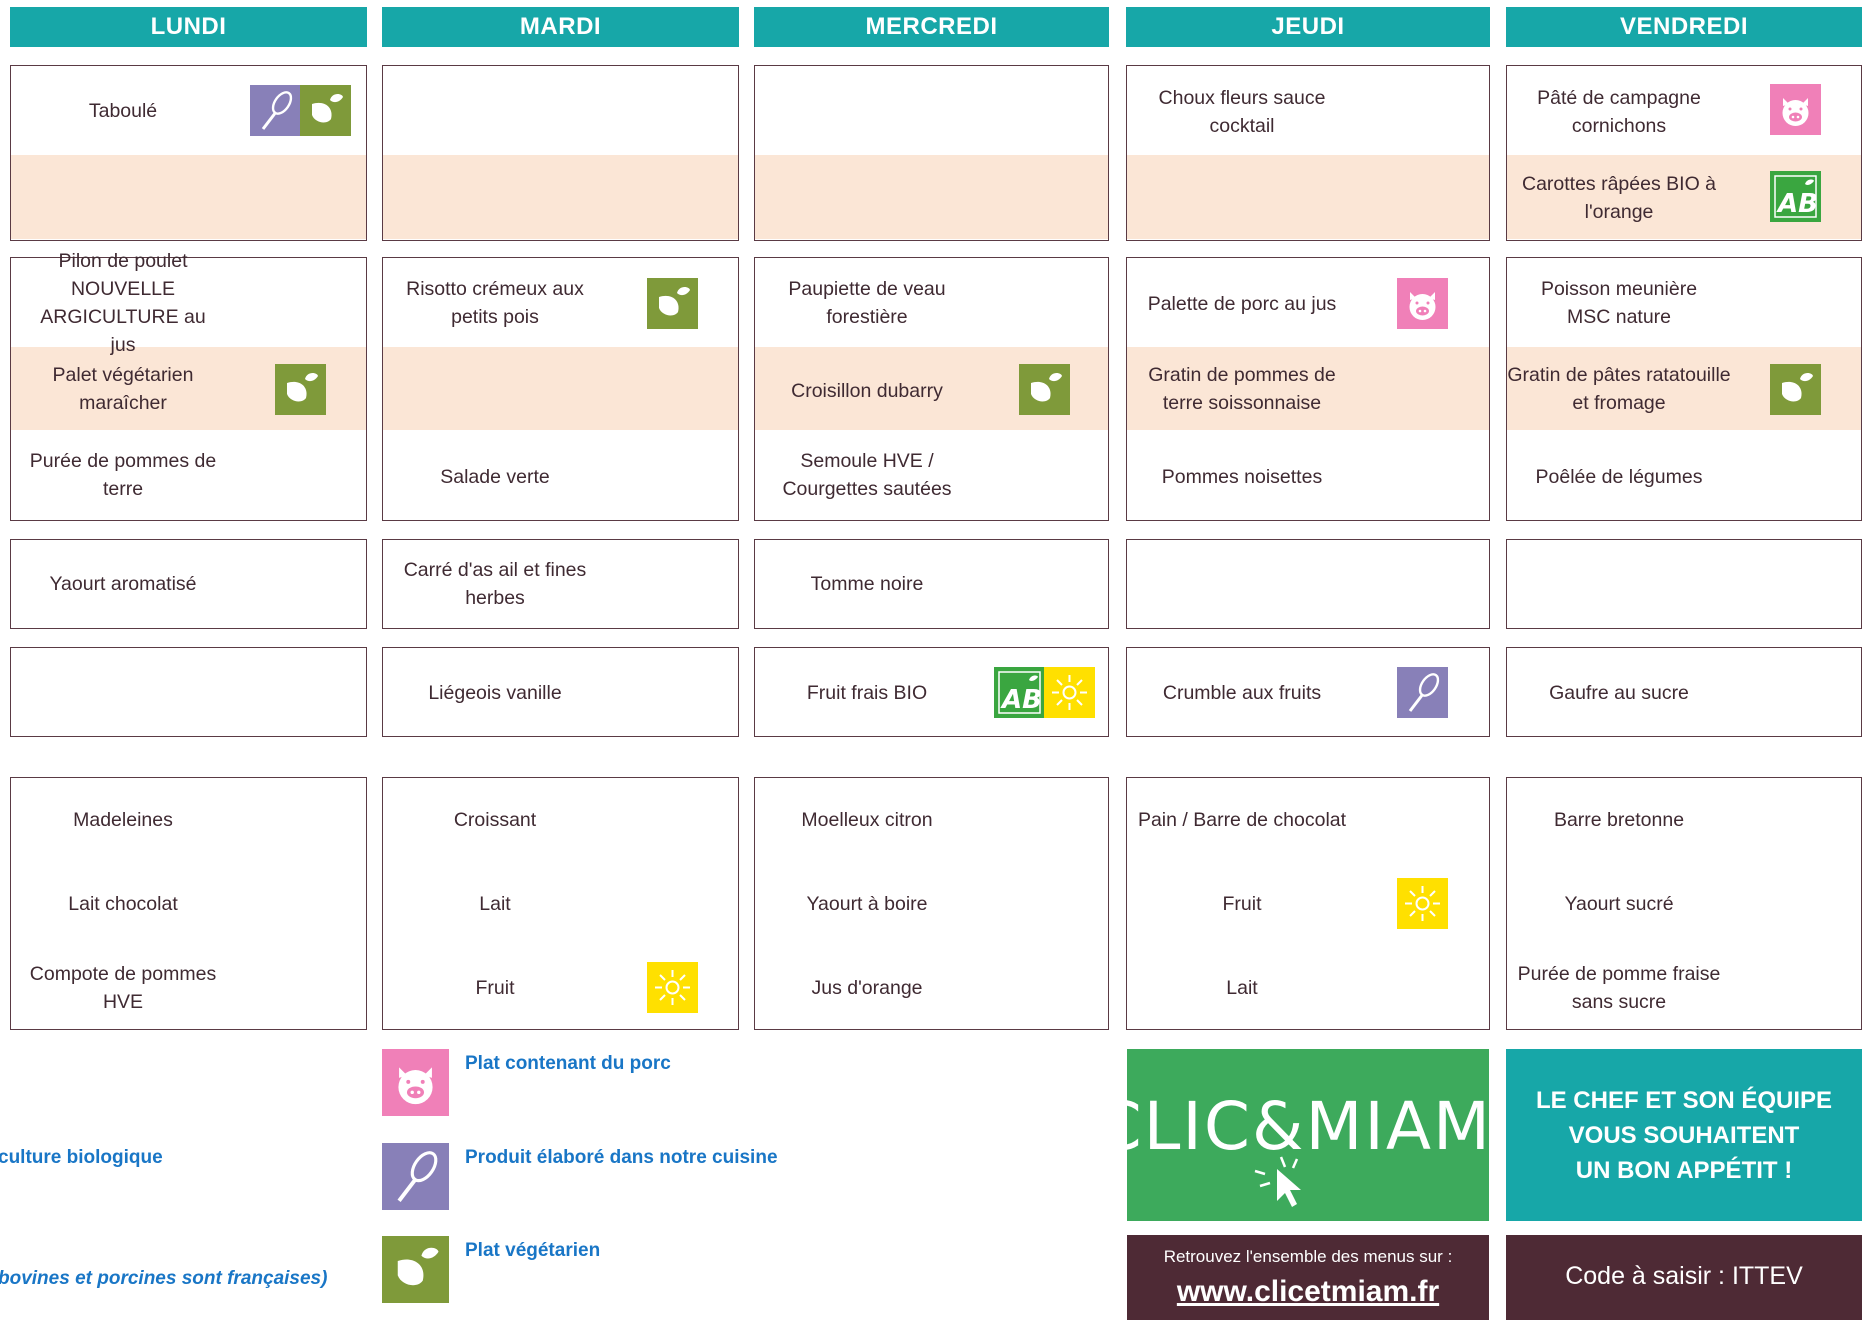 The width and height of the screenshot is (1863, 1320). Describe the element at coordinates (1618, 198) in the screenshot. I see `dish-entree-alt: Carottes râpées BIO à l'orange` at that location.